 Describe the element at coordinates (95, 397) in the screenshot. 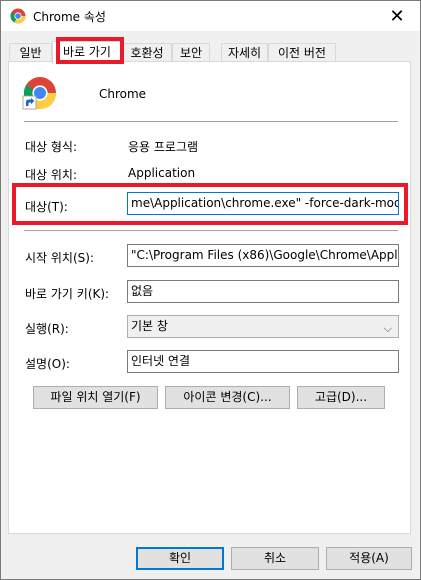

I see `open-file-location-button: 파일 위치 열기(F)` at that location.